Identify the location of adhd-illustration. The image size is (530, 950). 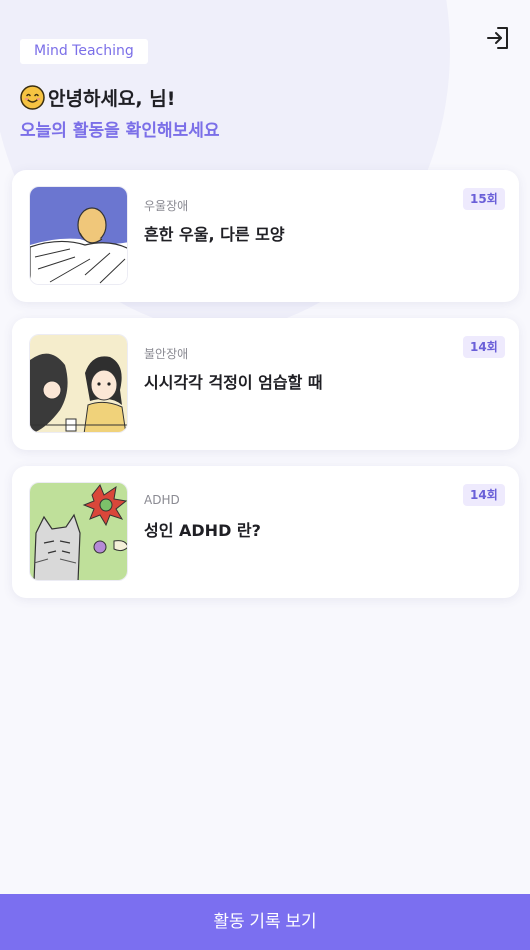
(78, 531).